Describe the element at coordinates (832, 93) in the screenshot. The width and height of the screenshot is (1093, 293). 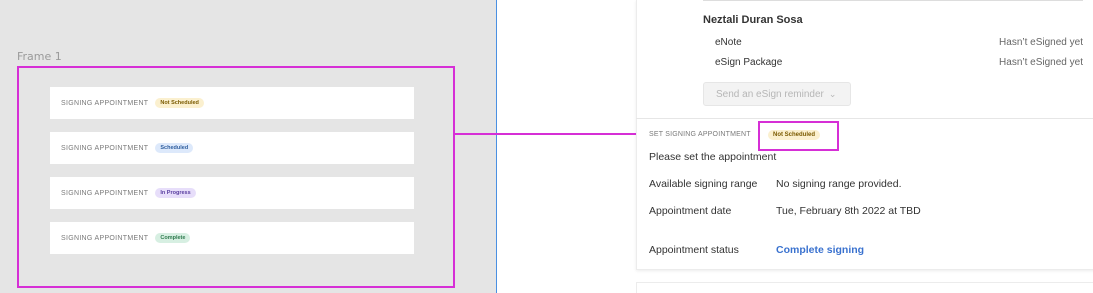
I see `chevron-down-icon: ⌄` at that location.